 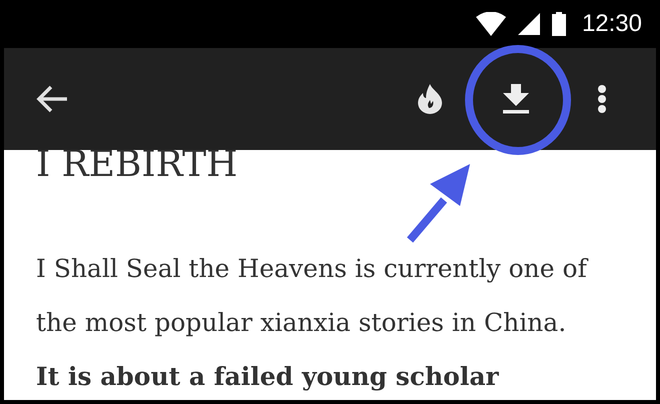 What do you see at coordinates (559, 24) in the screenshot?
I see `battery-icon` at bounding box center [559, 24].